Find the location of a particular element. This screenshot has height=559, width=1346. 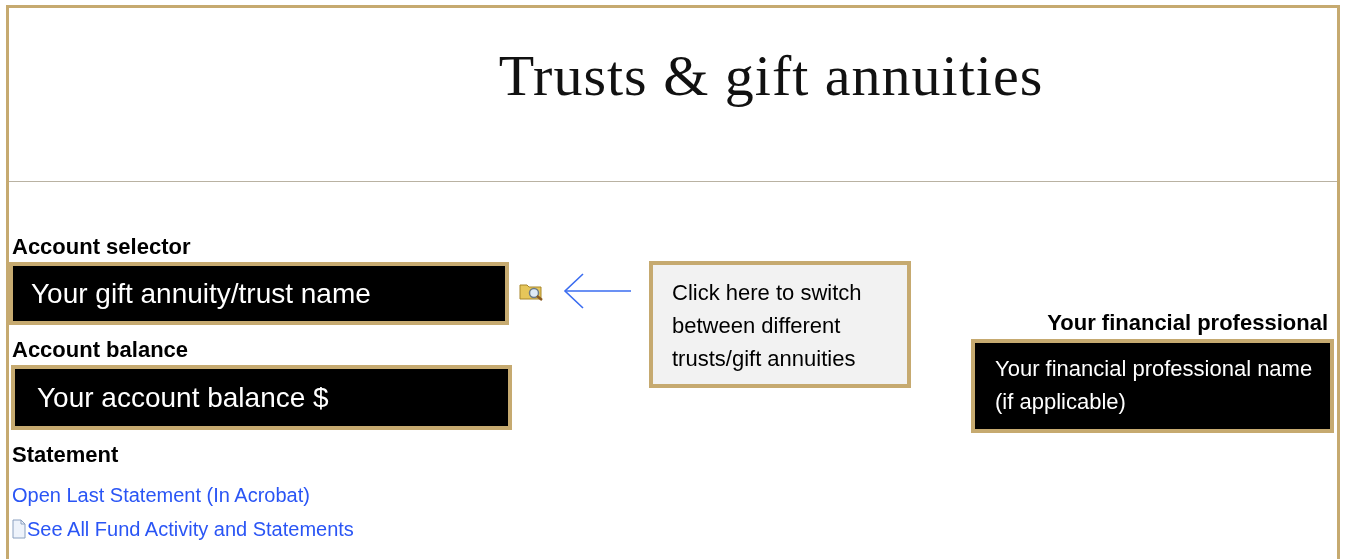

statement-link: See All Fund Activity and Statements is located at coordinates (181, 529).